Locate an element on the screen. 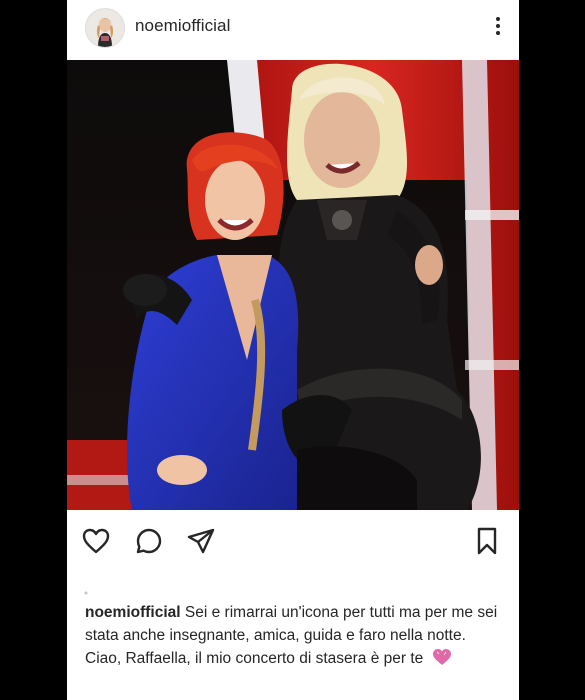 The image size is (585, 700). post-username: noemiofficial is located at coordinates (182, 26).